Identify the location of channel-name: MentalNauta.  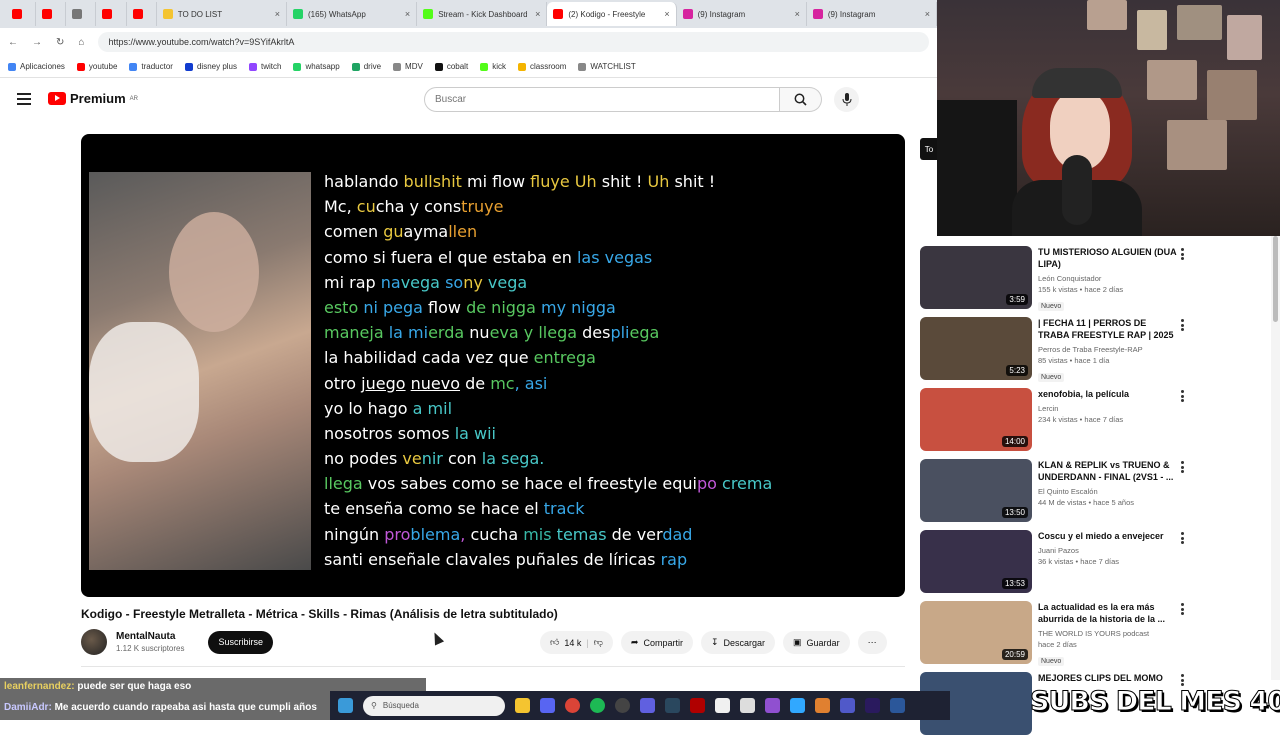
(150, 636).